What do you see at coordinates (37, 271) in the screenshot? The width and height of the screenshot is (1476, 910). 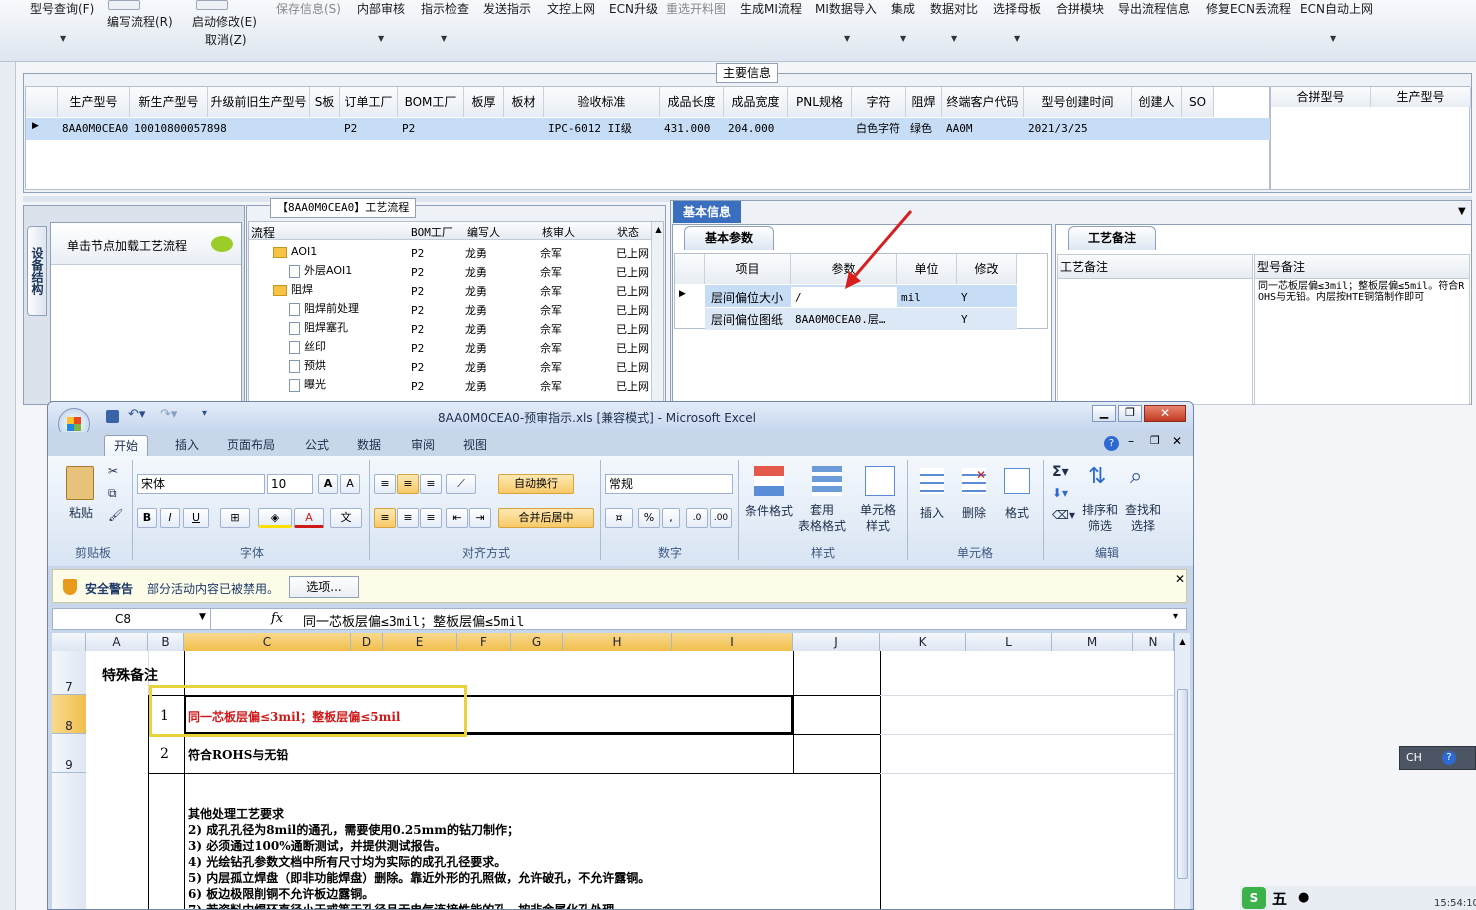 I see `equipment-structure-tab: 设备结构` at bounding box center [37, 271].